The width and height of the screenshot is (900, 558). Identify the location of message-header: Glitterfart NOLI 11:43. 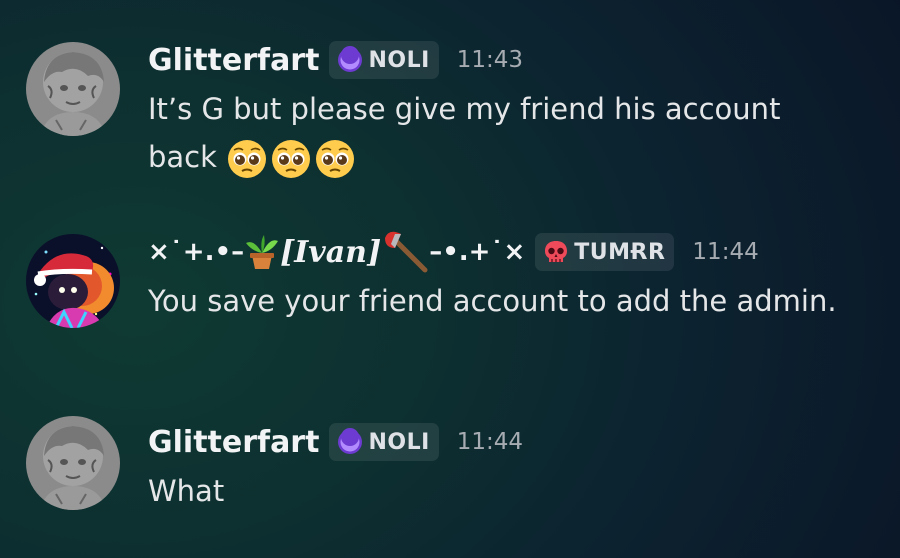
(335, 60).